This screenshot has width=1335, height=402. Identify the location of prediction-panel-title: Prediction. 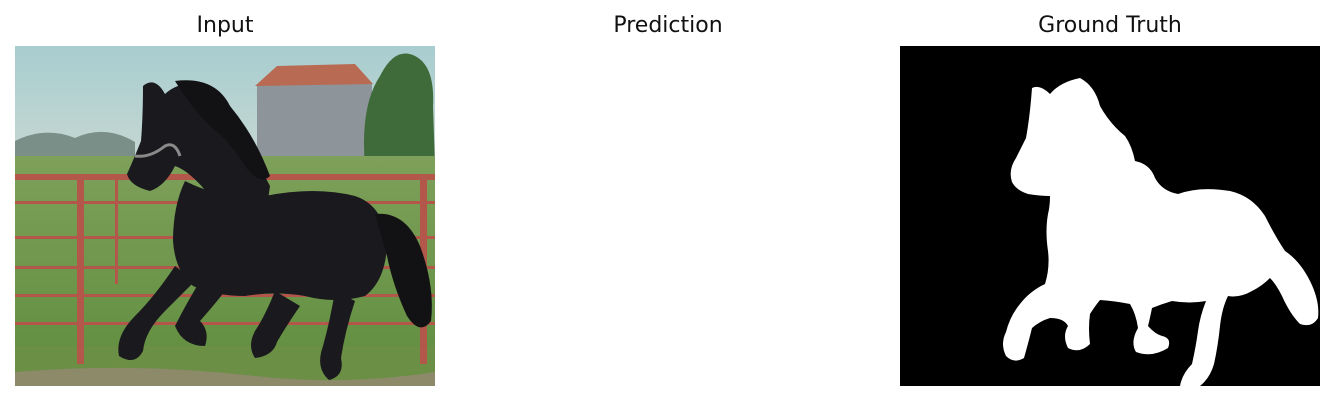
(668, 25).